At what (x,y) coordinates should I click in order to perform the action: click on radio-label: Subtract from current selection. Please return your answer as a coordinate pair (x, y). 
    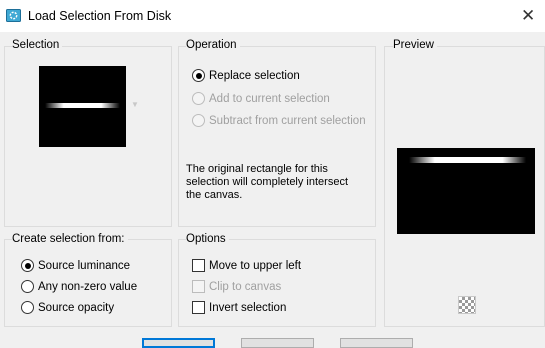
    Looking at the image, I should click on (287, 121).